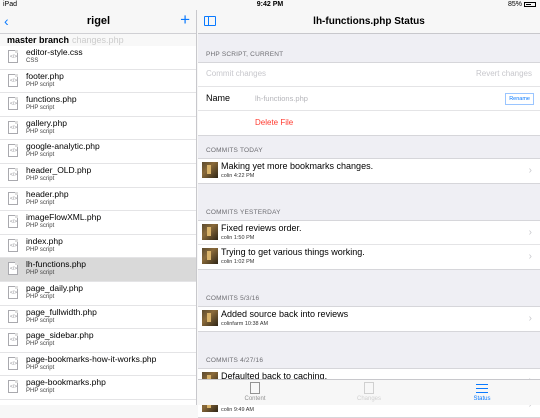  I want to click on file-row: </> functions.php PHP script, so click(98, 105).